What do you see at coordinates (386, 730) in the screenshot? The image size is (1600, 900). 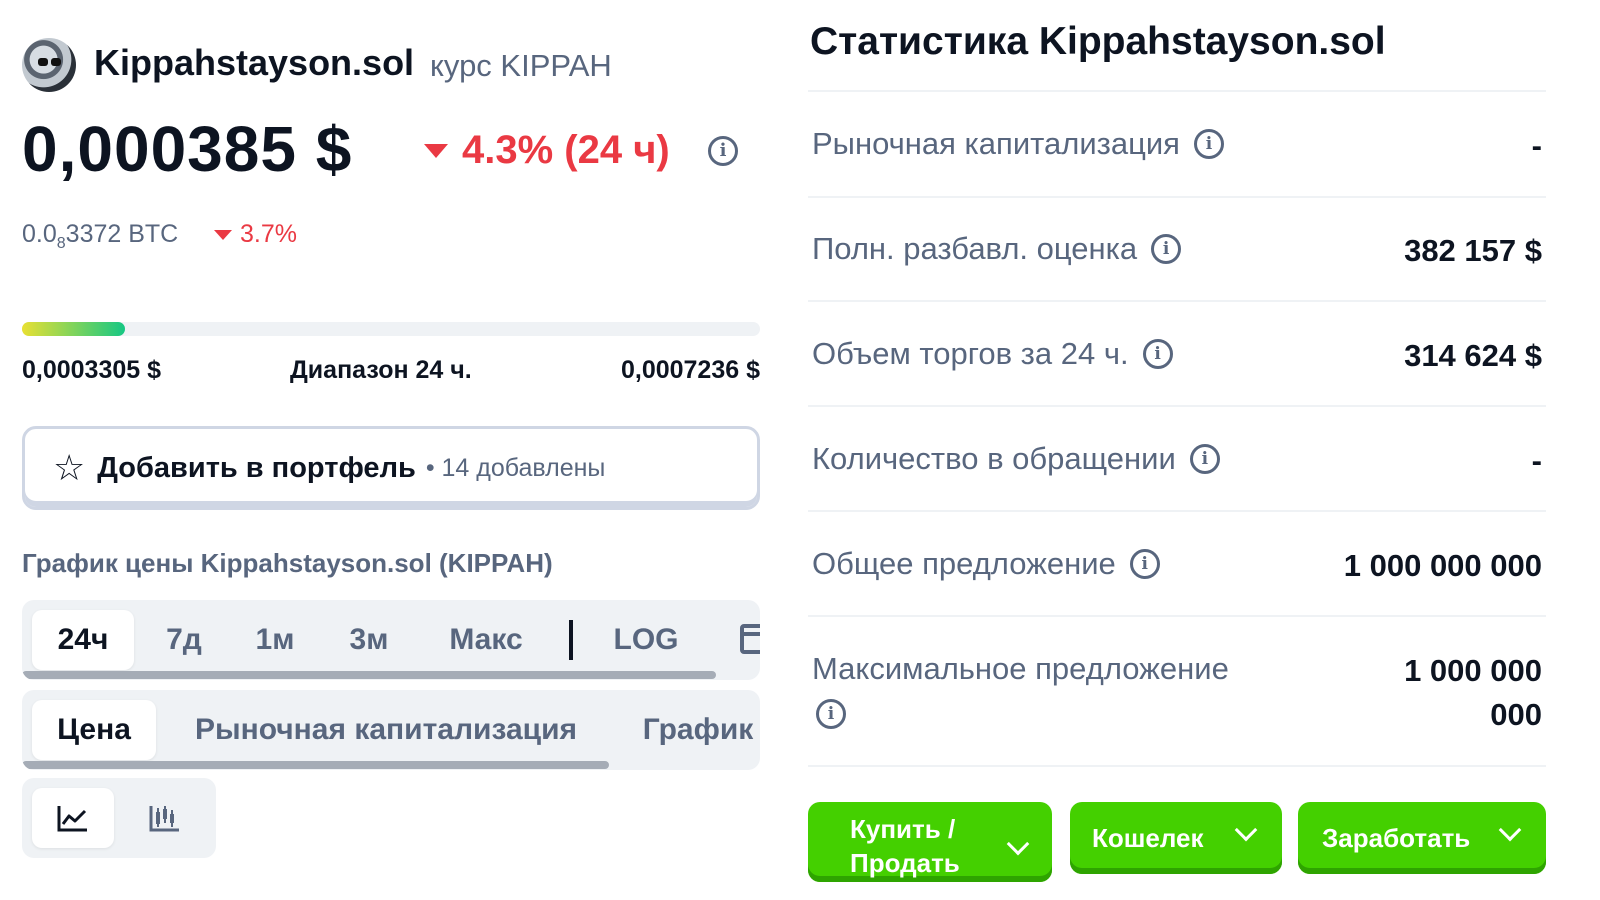 I see `tab-market-cap: Рыночная капитализация` at bounding box center [386, 730].